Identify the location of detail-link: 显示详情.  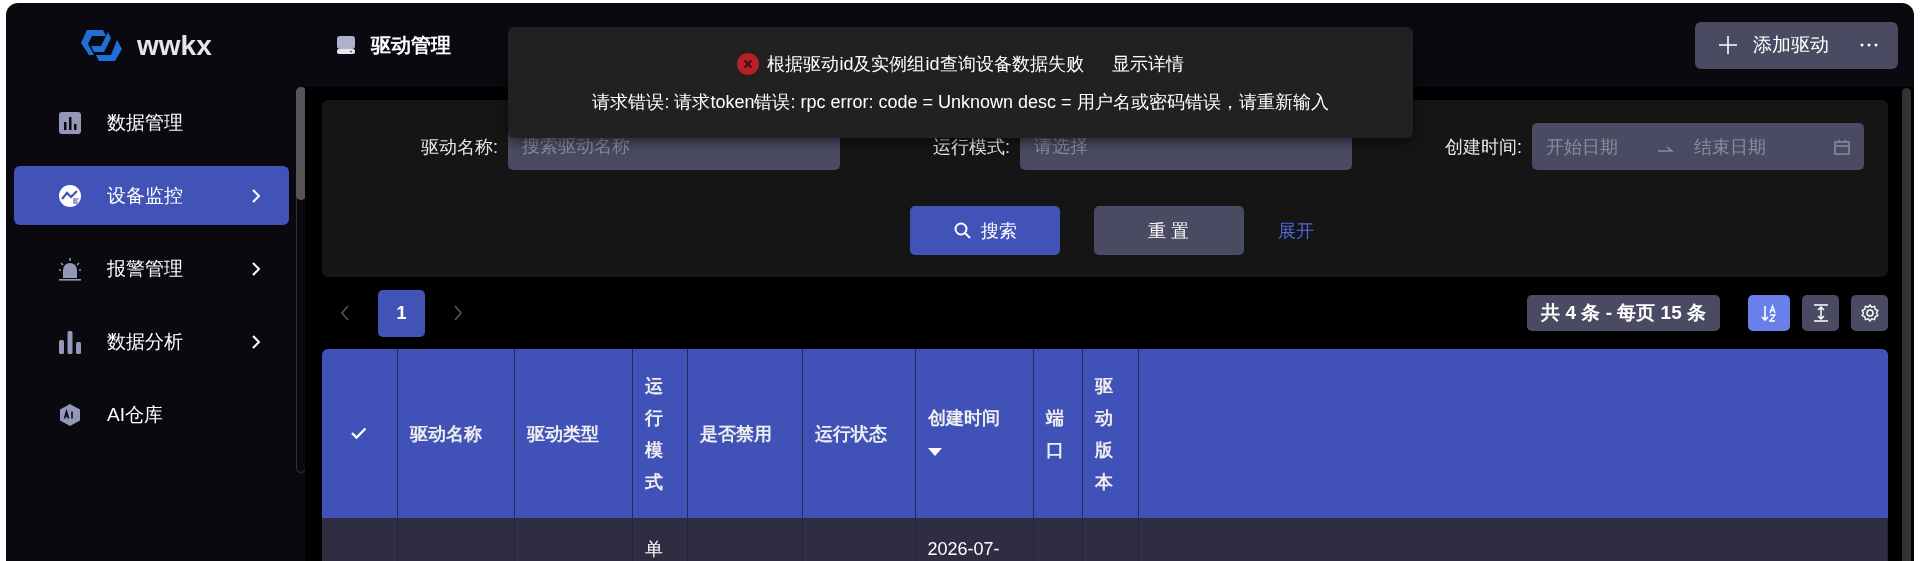
(1147, 63).